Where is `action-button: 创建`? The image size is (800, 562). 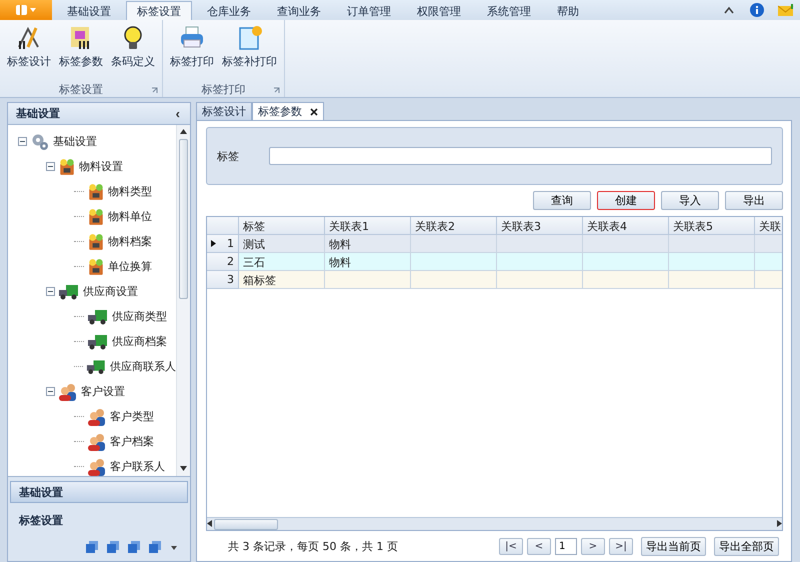
action-button: 创建 is located at coordinates (626, 200).